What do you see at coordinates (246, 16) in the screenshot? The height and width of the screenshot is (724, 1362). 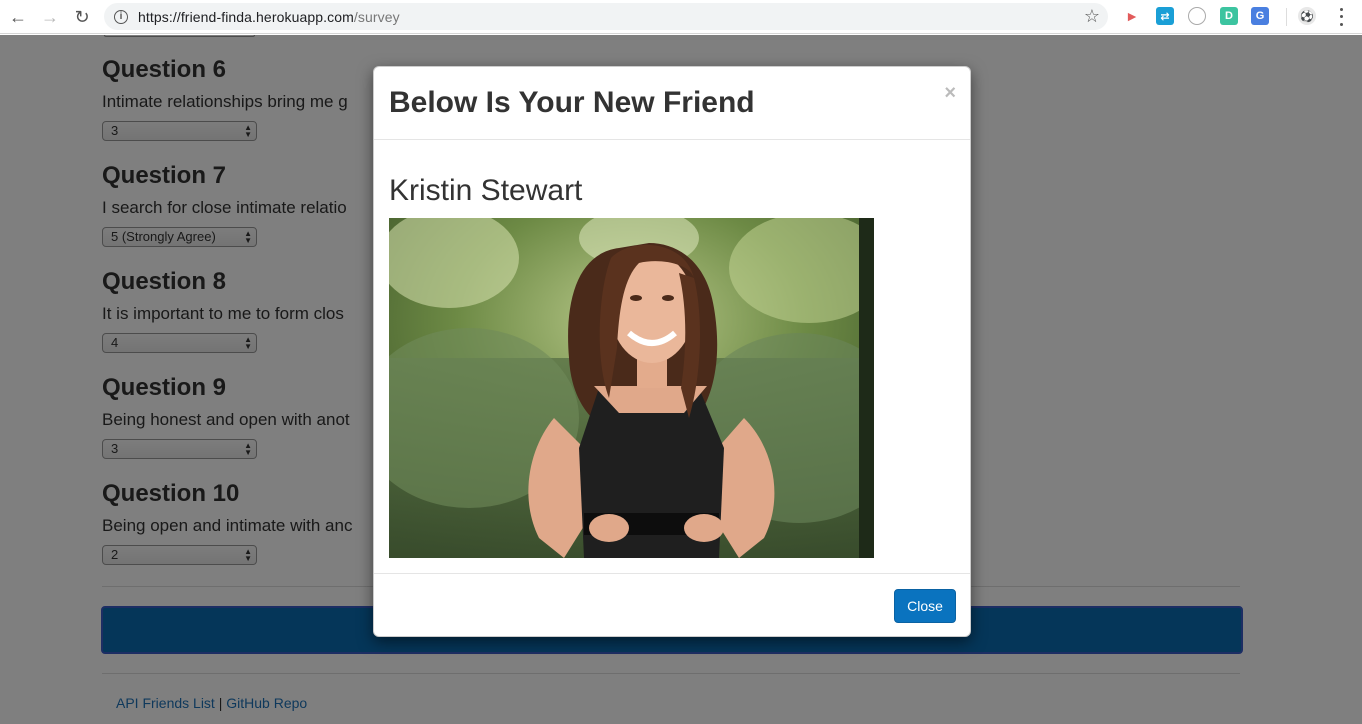 I see `url-host: https://friend-finda.herokuapp.com` at bounding box center [246, 16].